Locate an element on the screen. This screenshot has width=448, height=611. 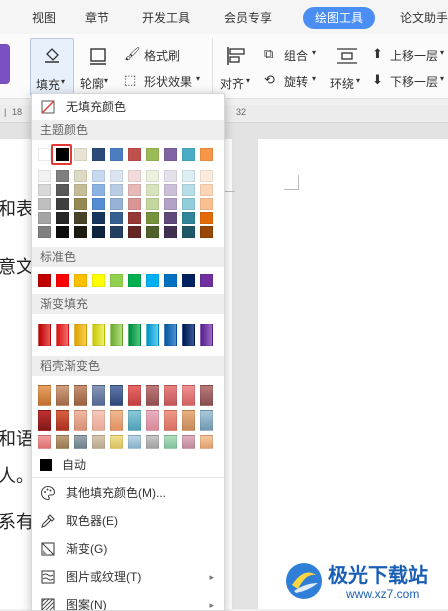
outline-button: 轮廓 ▾ is located at coordinates (98, 66).